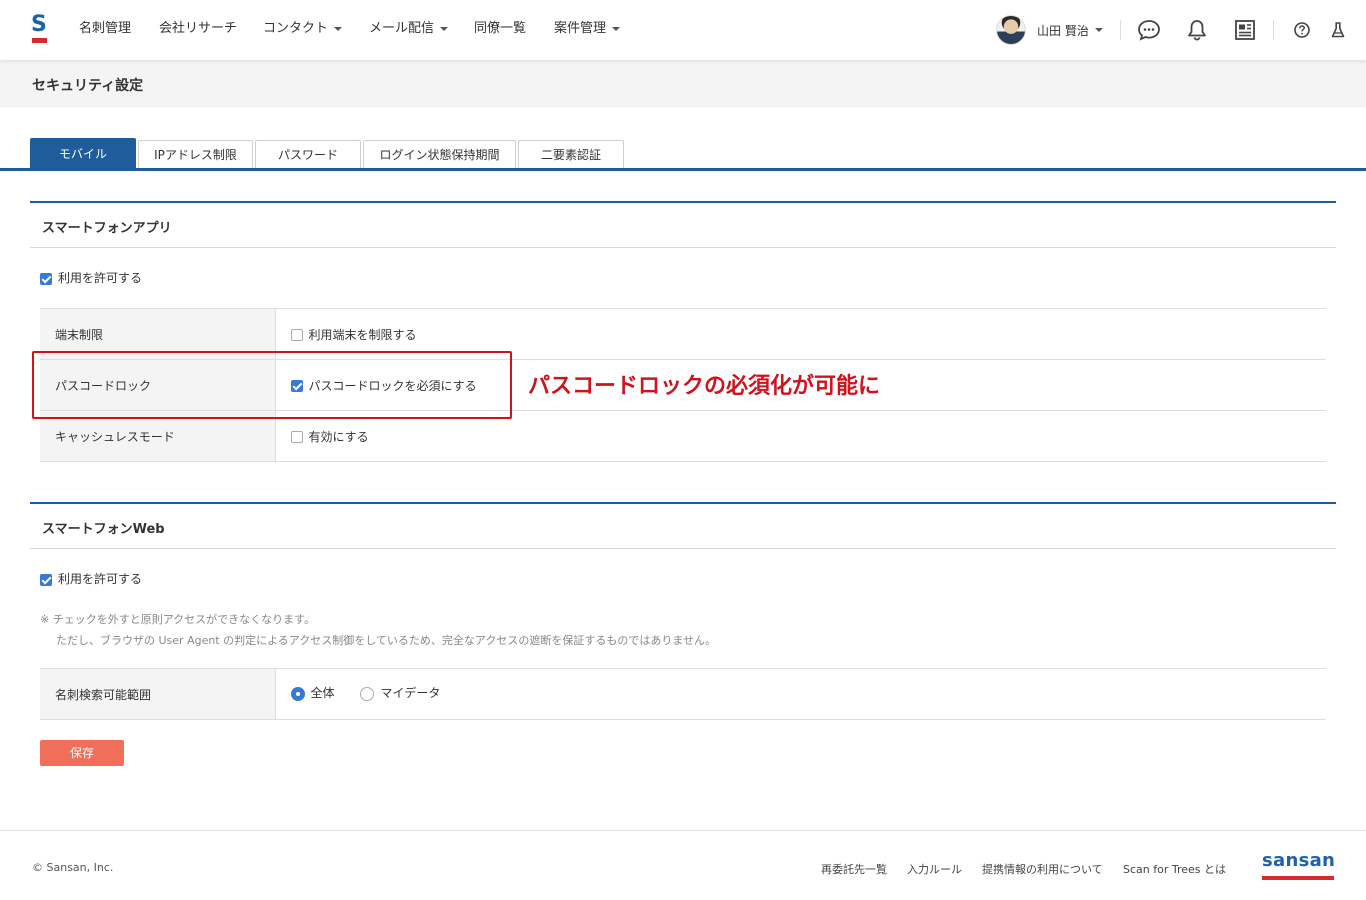 This screenshot has width=1366, height=900. I want to click on nav-contact: コンタクト, so click(303, 30).